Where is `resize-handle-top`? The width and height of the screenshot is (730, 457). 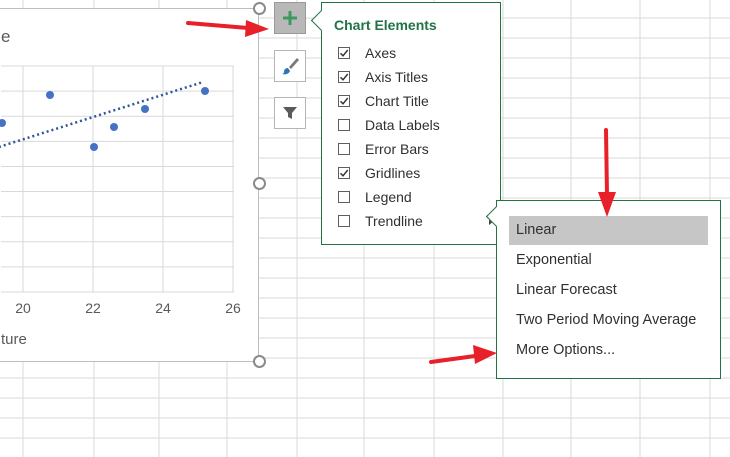
resize-handle-top is located at coordinates (259, 8).